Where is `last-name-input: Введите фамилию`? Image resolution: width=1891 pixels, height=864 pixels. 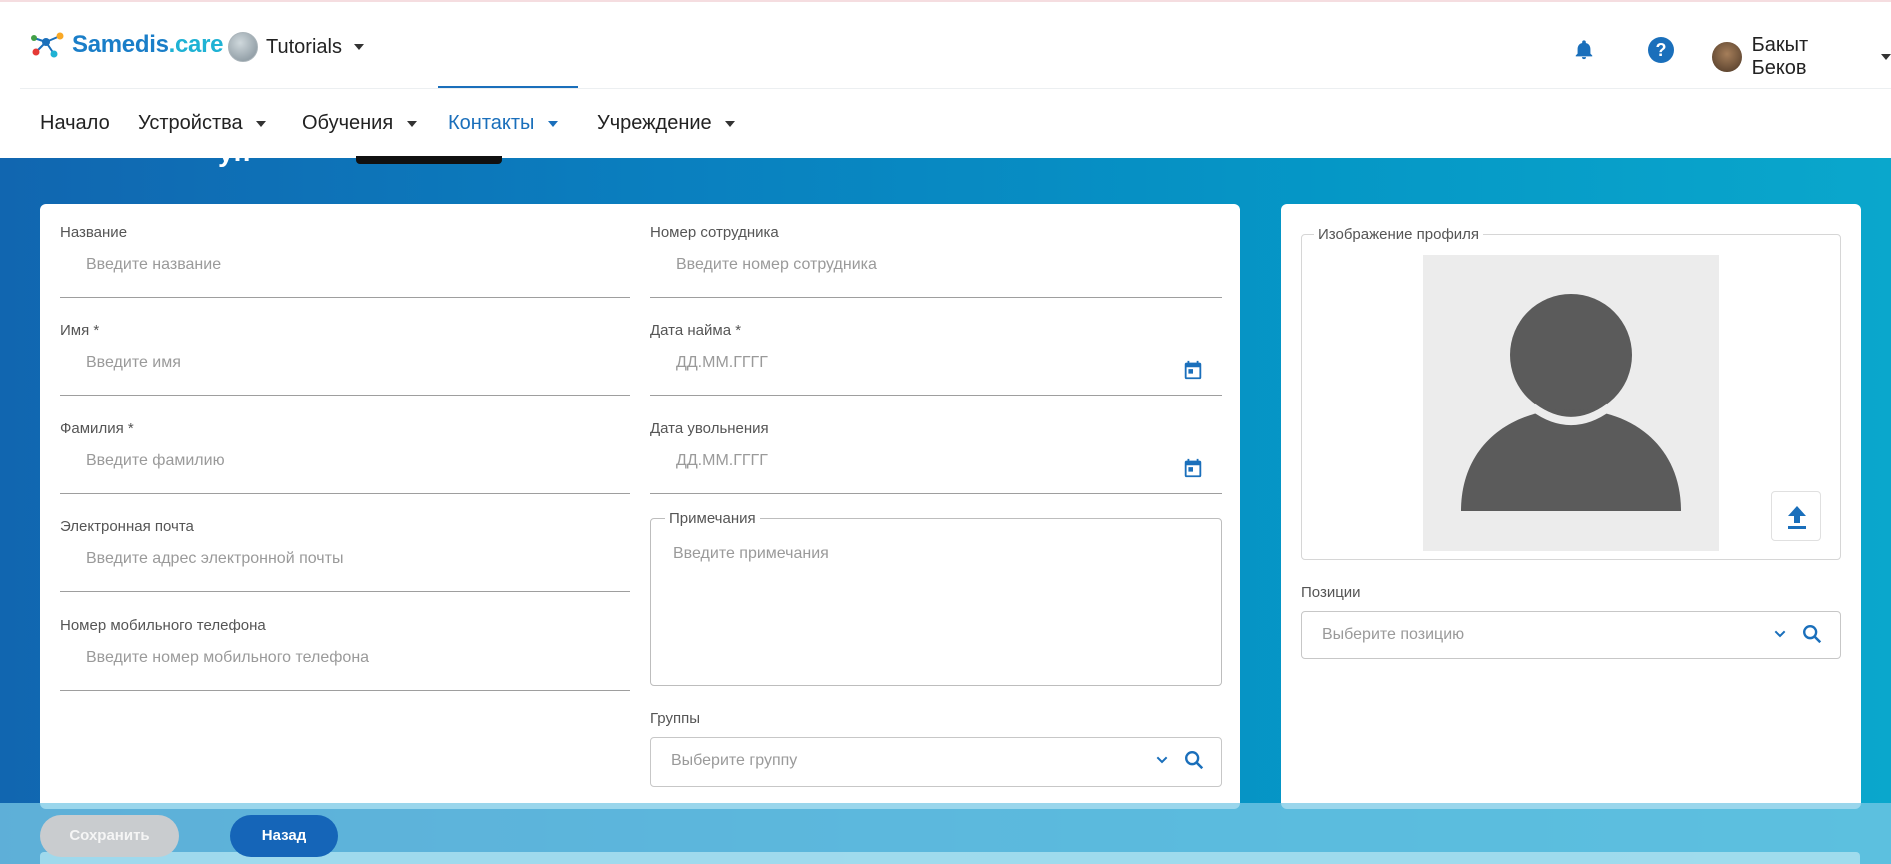 last-name-input: Введите фамилию is located at coordinates (345, 461).